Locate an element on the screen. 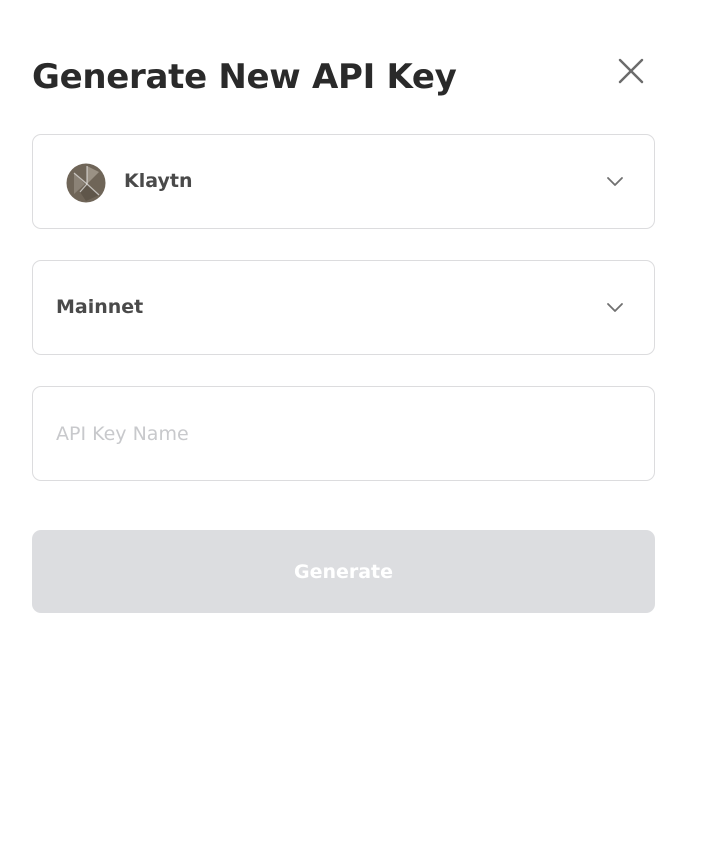  generate-button: Generate is located at coordinates (343, 571).